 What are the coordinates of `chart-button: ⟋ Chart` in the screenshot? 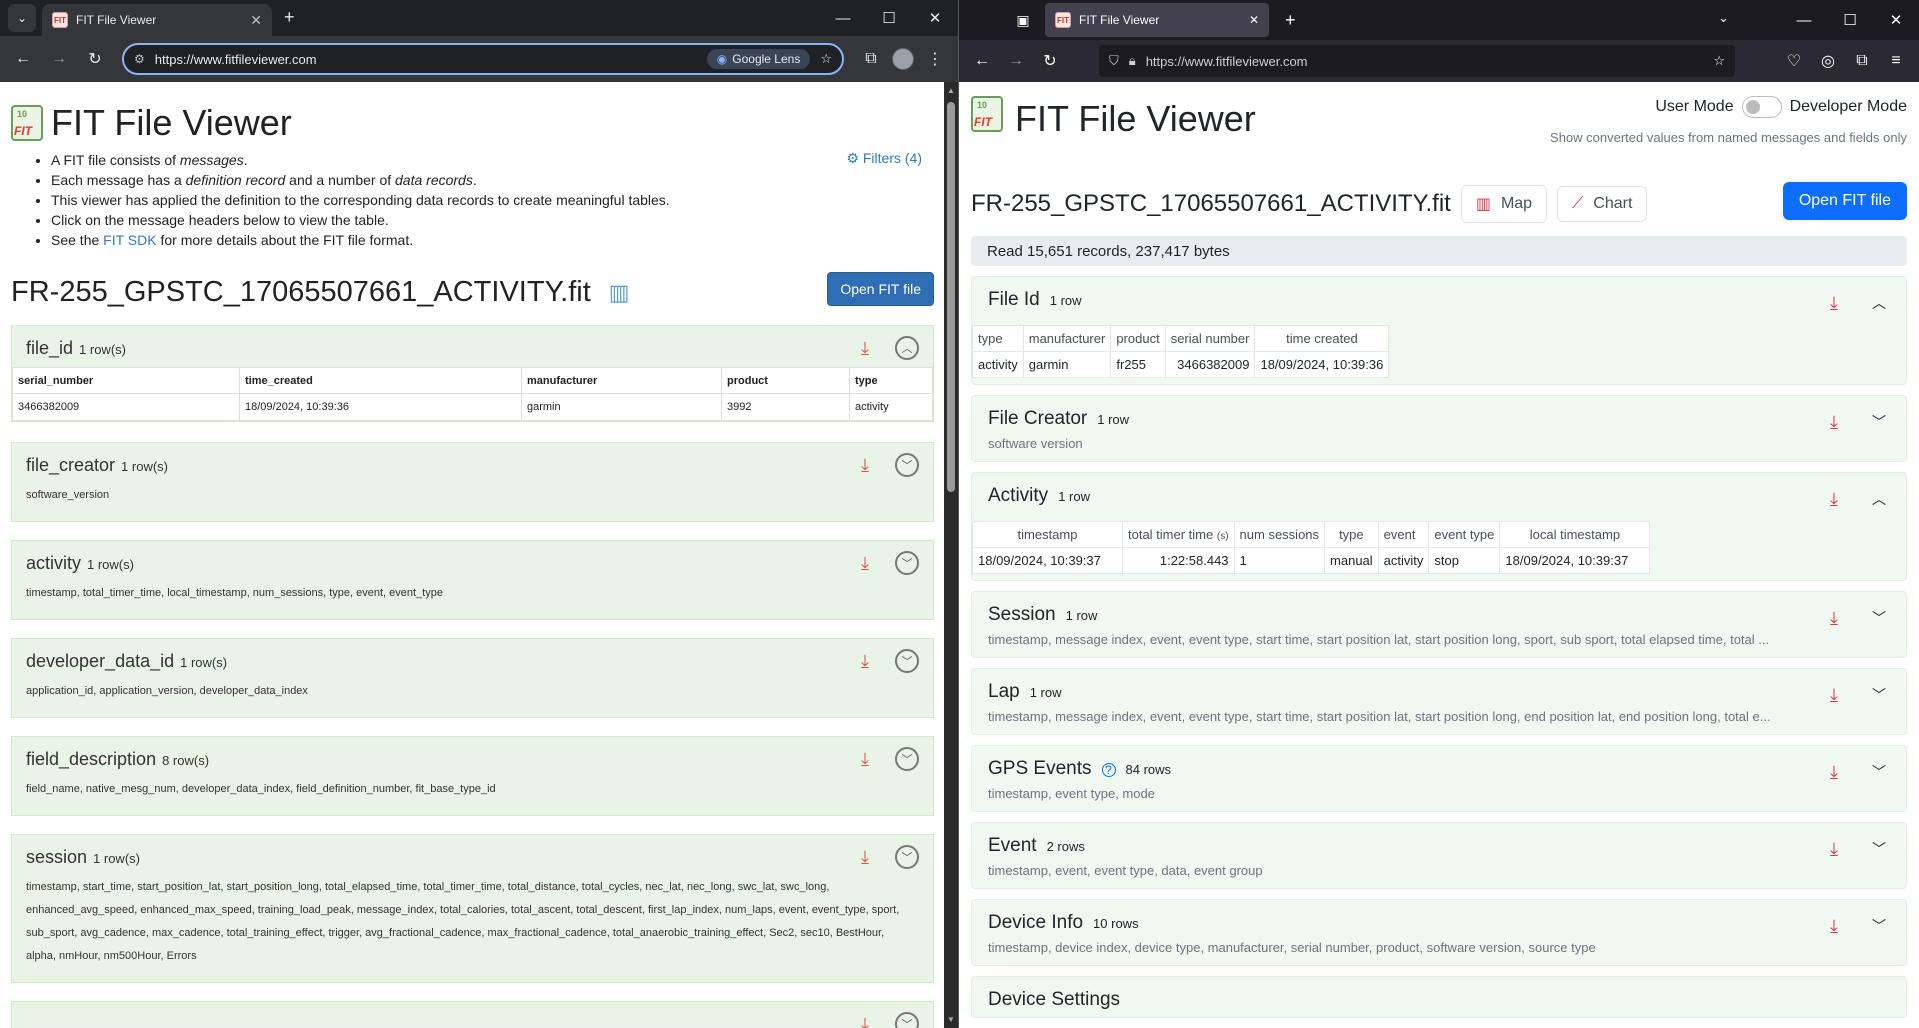 It's located at (1602, 204).